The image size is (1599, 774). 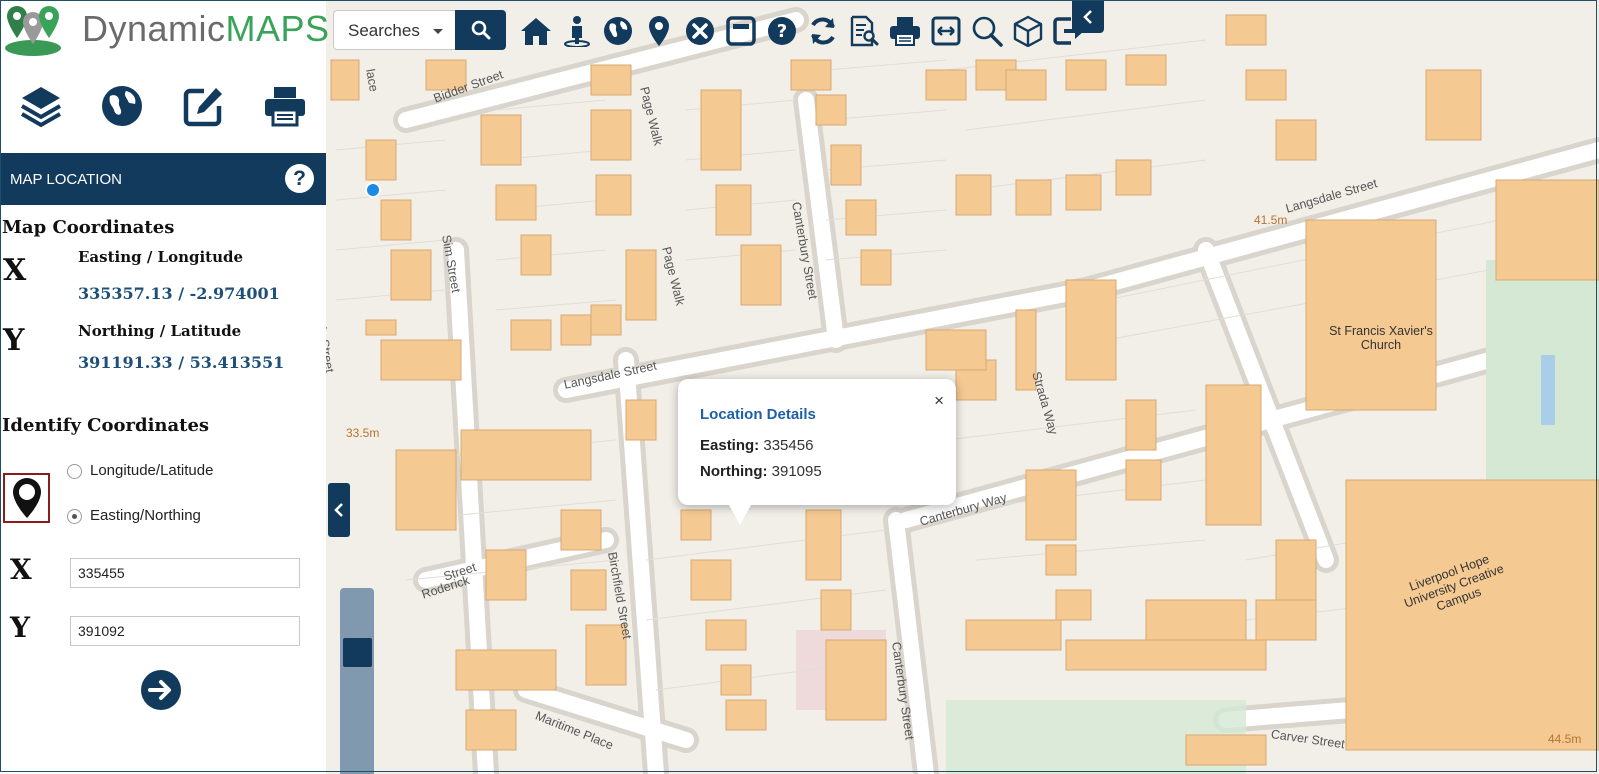 I want to click on fit-width-icon, so click(x=945, y=31).